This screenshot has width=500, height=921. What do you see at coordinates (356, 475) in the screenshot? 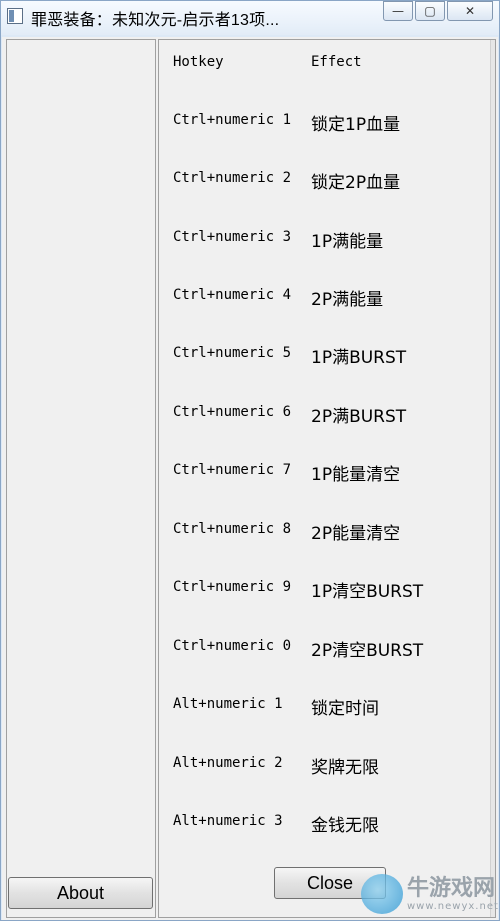
I see `effect-label: 1P能量清空` at bounding box center [356, 475].